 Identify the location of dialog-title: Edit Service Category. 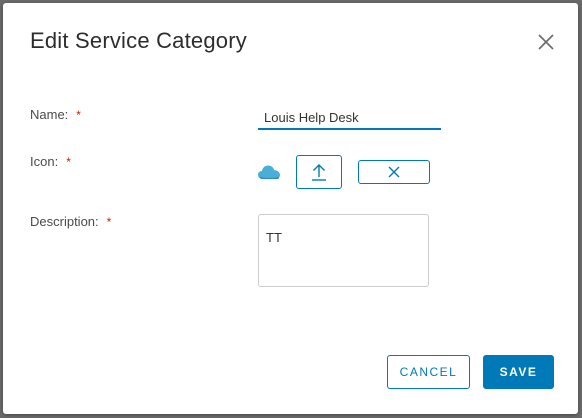
(138, 40).